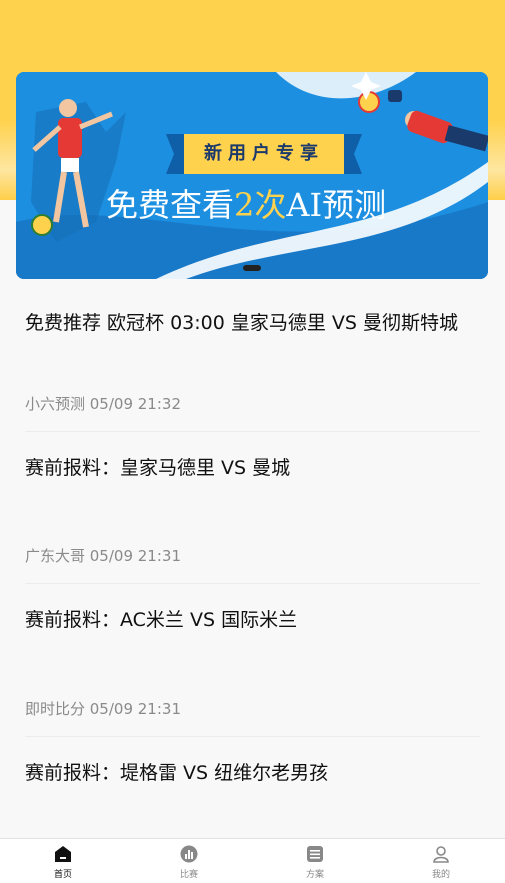 This screenshot has height=883, width=505. Describe the element at coordinates (441, 854) in the screenshot. I see `user-icon` at that location.